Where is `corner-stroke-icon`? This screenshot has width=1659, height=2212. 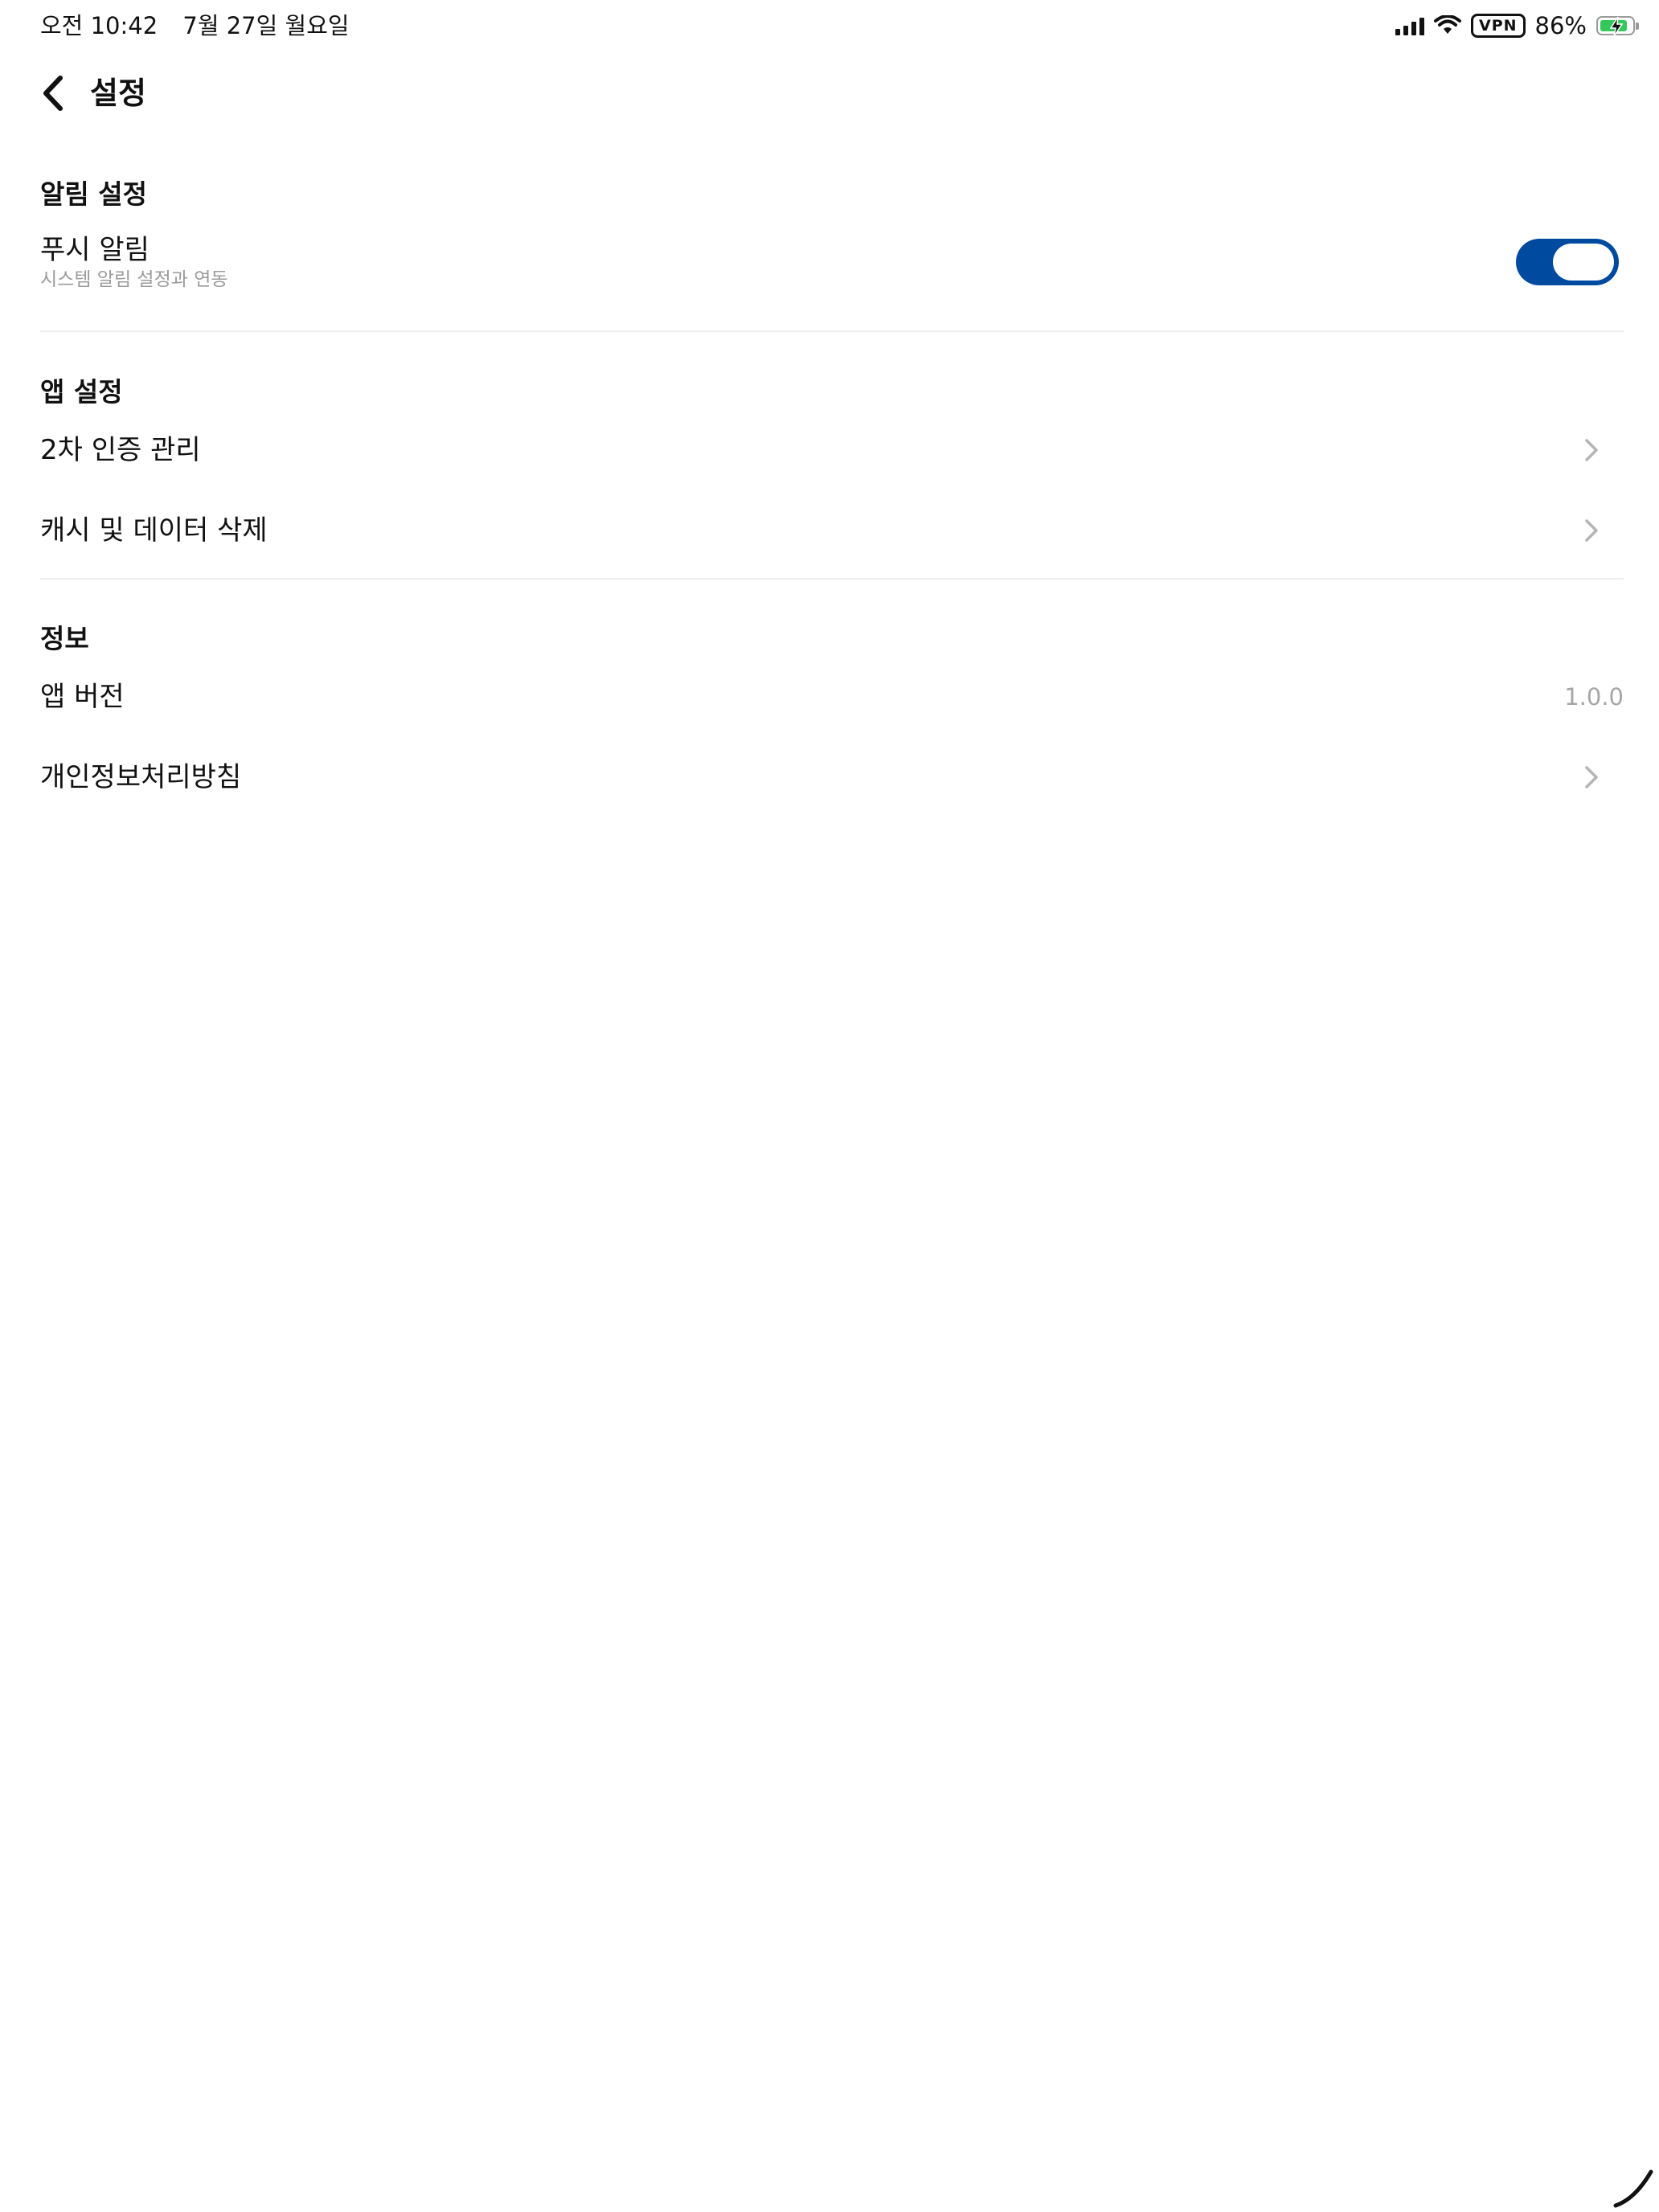 corner-stroke-icon is located at coordinates (1633, 2188).